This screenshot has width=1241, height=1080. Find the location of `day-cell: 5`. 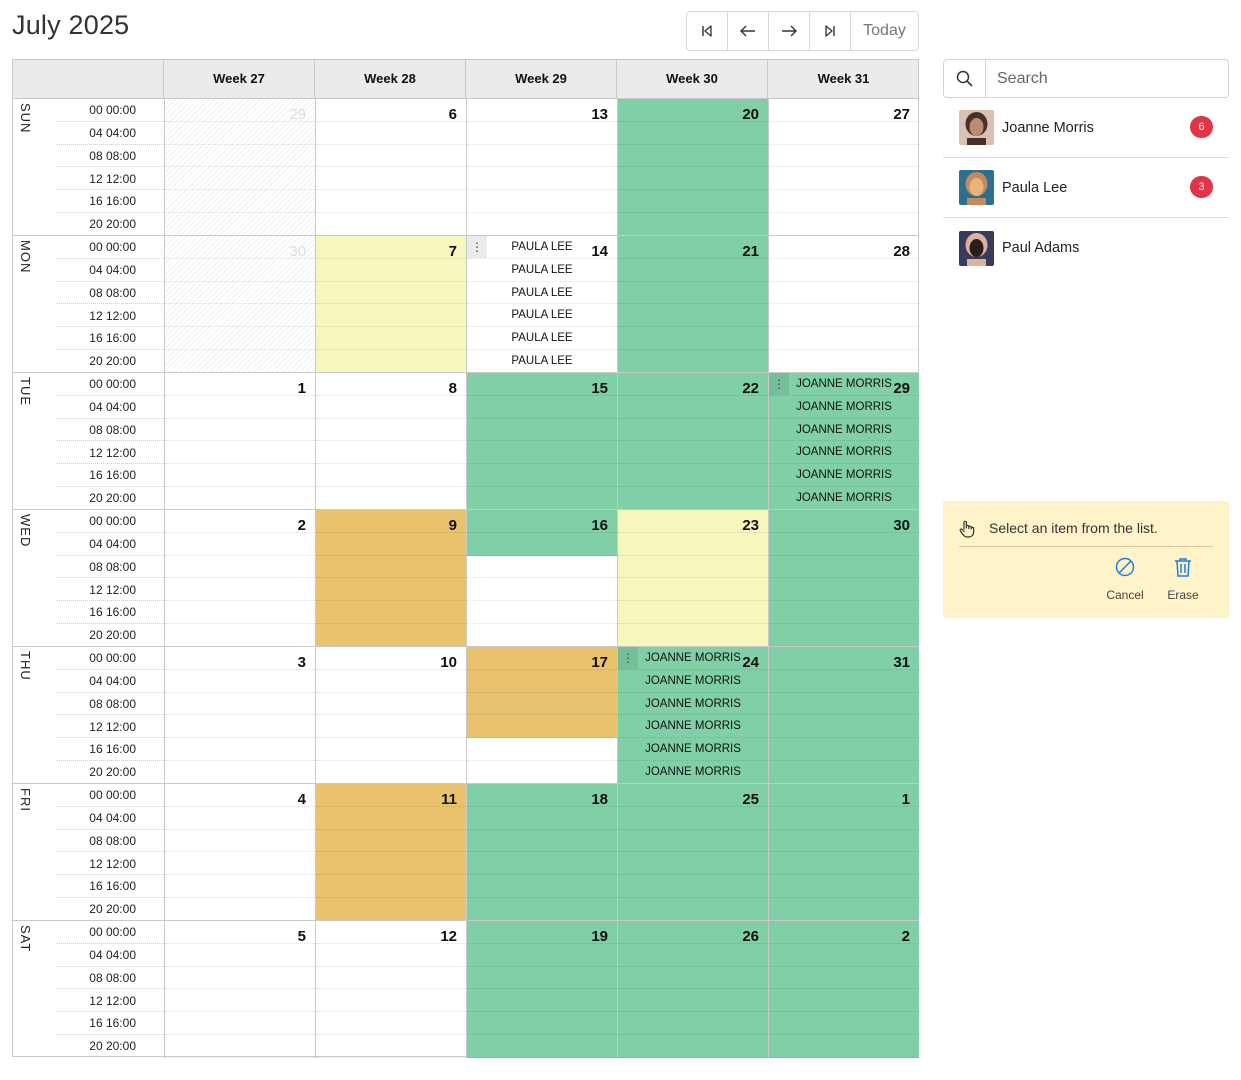

day-cell: 5 is located at coordinates (239, 989).